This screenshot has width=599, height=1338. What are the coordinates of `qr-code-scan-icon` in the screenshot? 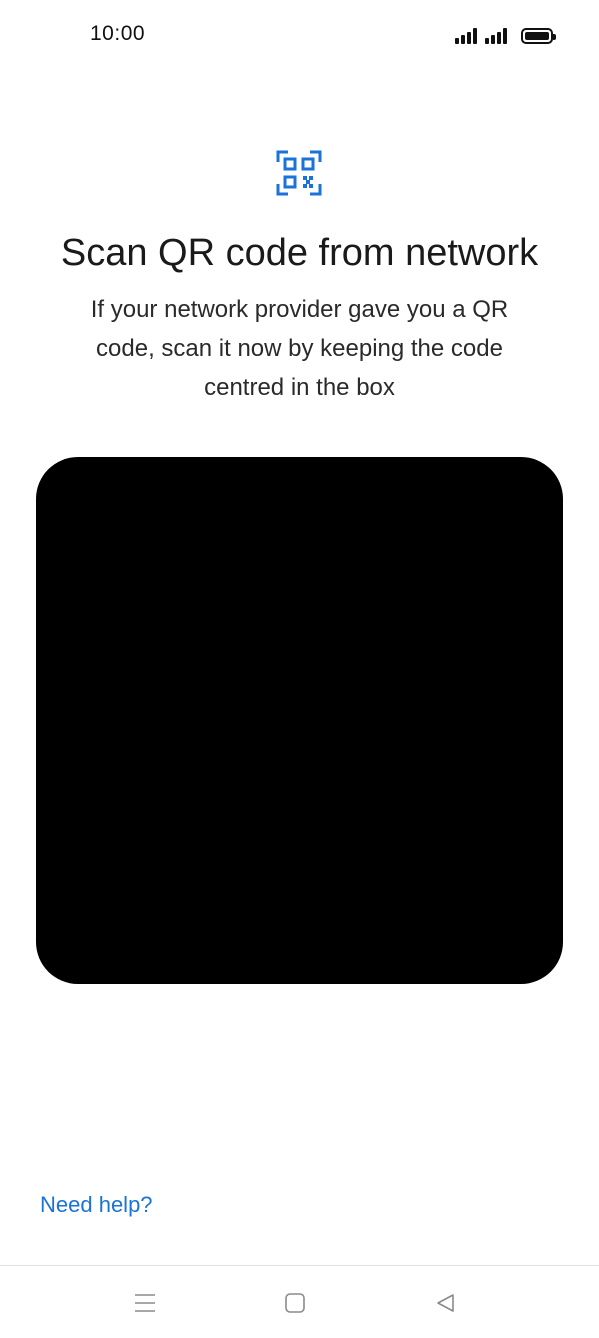 It's located at (299, 173).